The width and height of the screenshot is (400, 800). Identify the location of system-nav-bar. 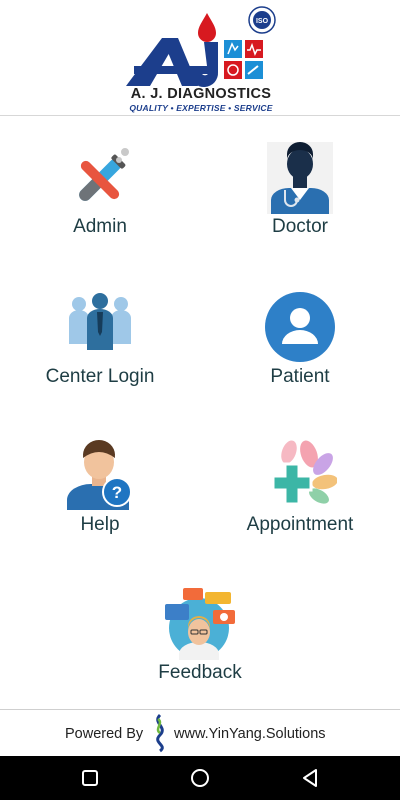
(200, 778).